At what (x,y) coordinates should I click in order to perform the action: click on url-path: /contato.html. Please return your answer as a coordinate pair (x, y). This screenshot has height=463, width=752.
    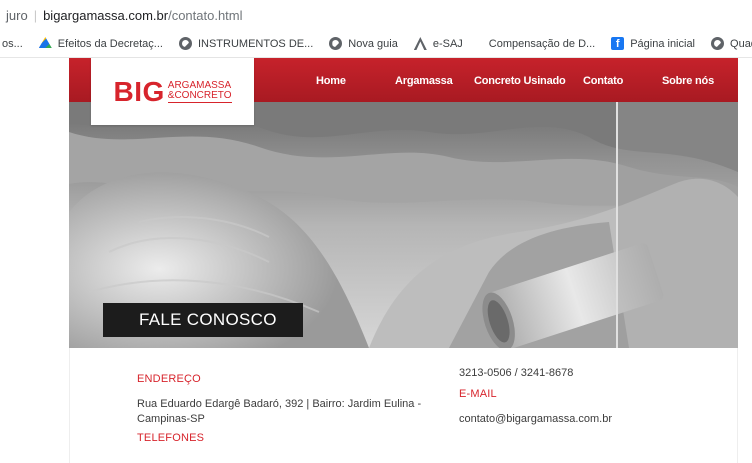
    Looking at the image, I should click on (205, 15).